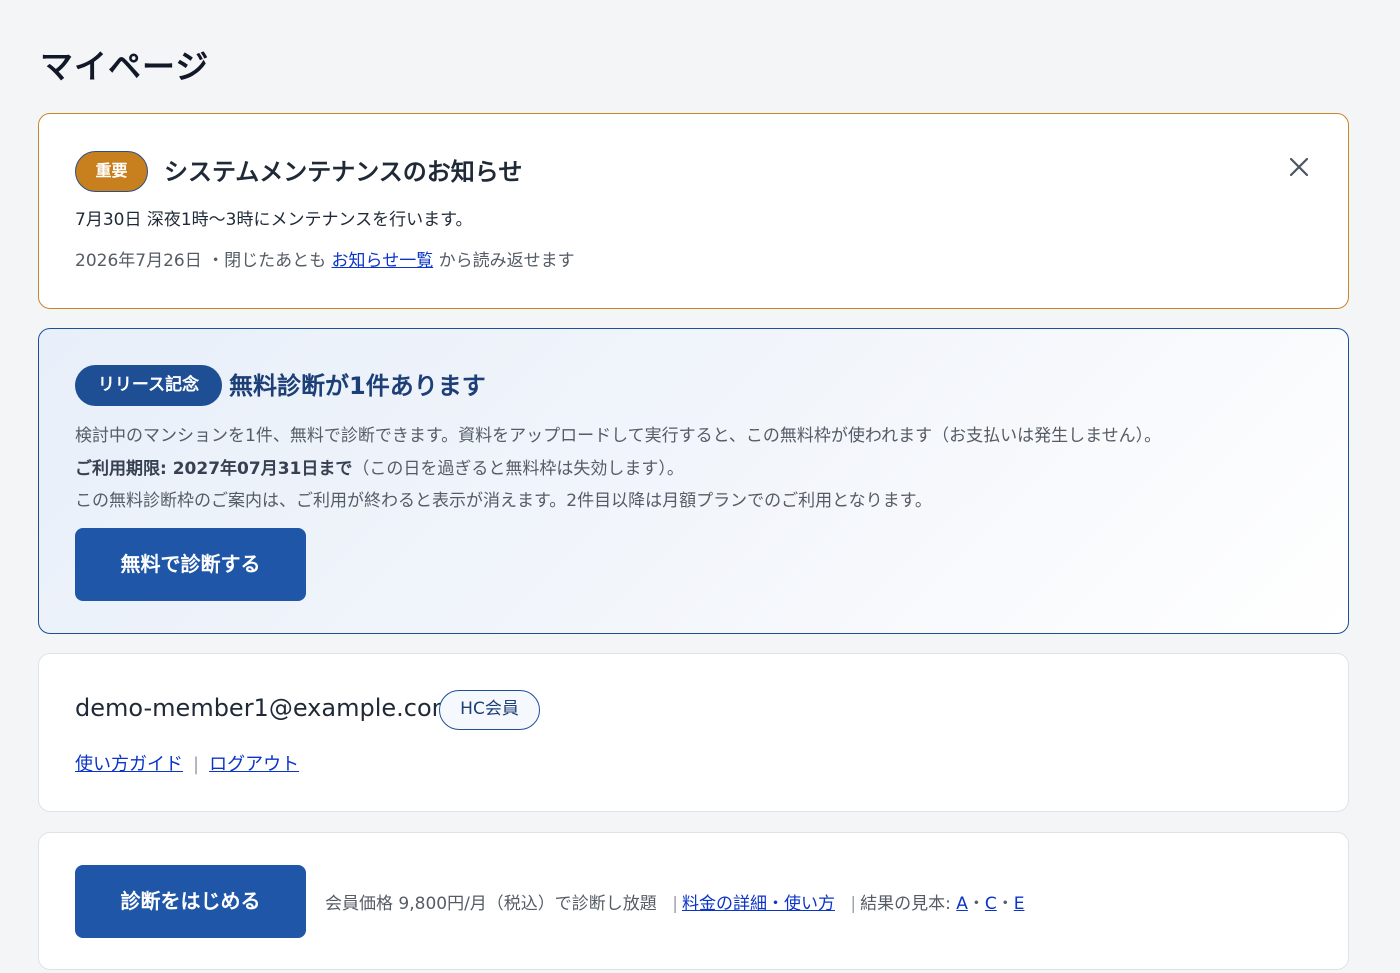 Image resolution: width=1400 pixels, height=973 pixels. I want to click on important-badge: 重要, so click(111, 171).